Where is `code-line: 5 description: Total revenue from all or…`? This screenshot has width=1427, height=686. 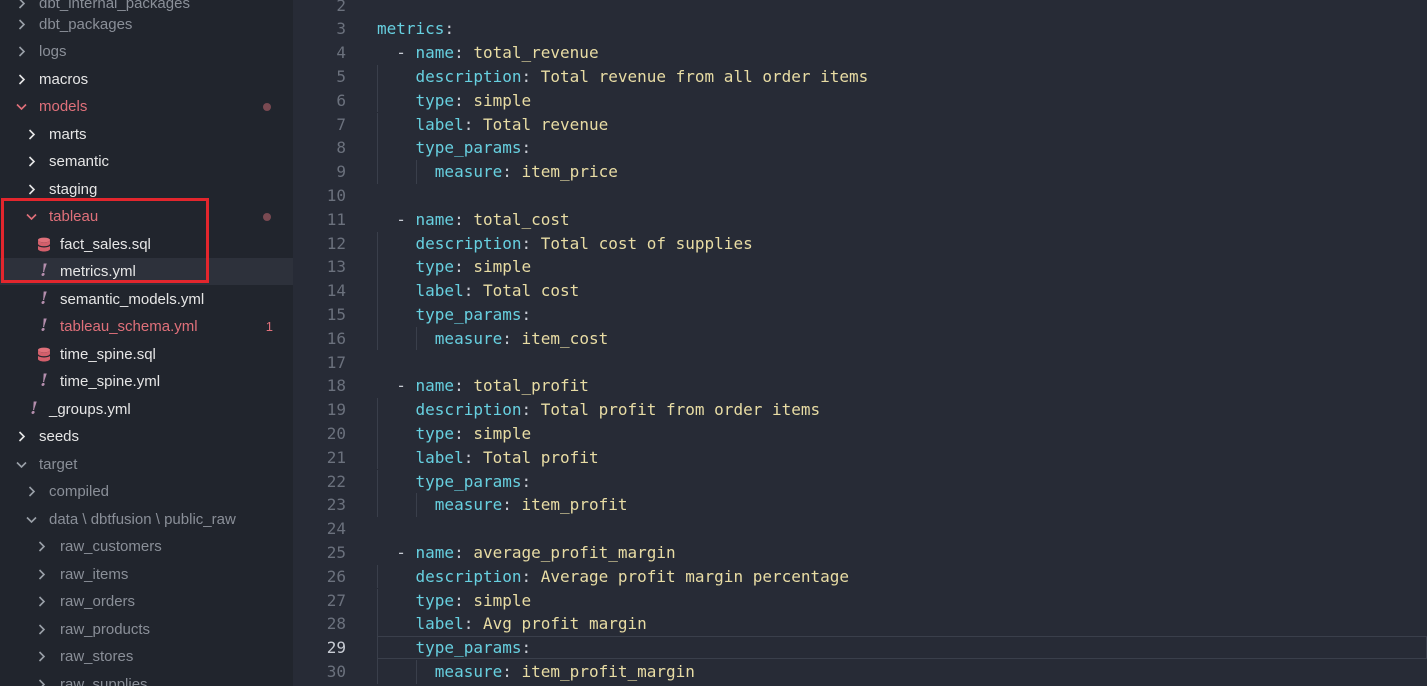 code-line: 5 description: Total revenue from all or… is located at coordinates (860, 76).